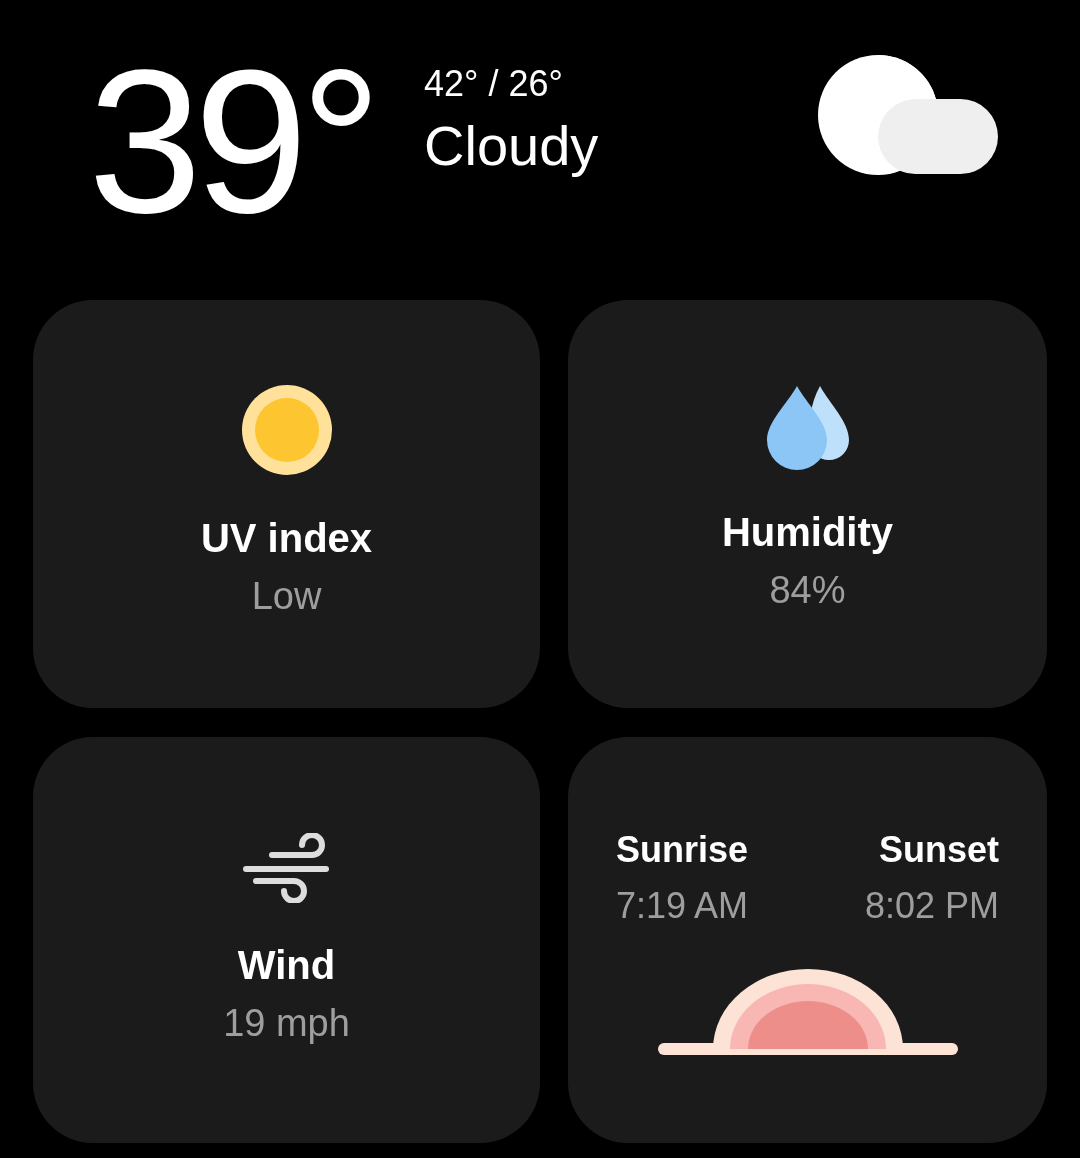 This screenshot has height=1158, width=1080. Describe the element at coordinates (807, 427) in the screenshot. I see `water-drops-icon` at that location.